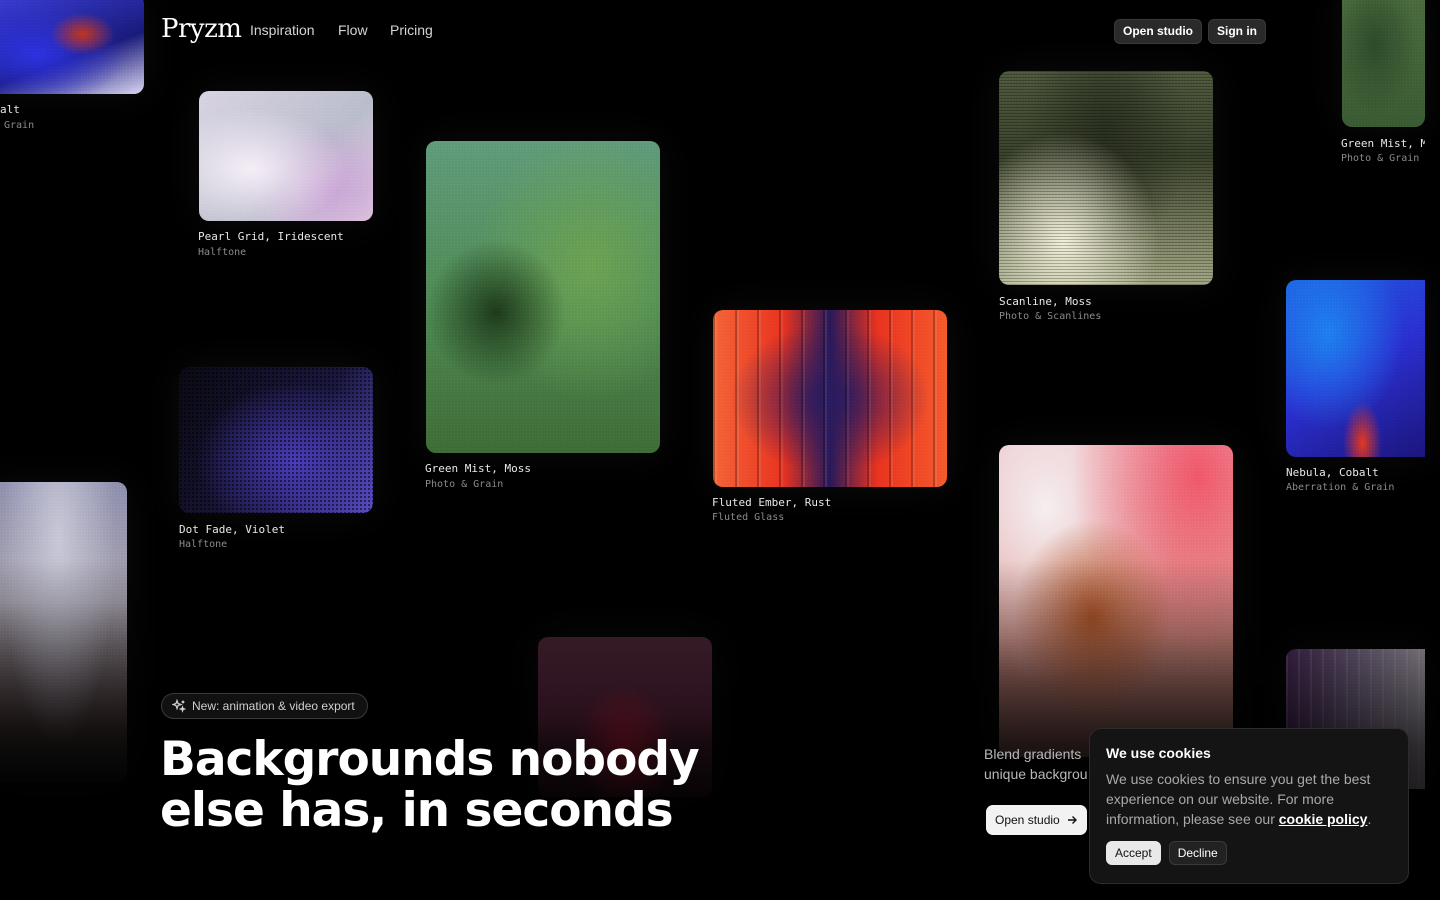  I want to click on hero-open-studio-button: Open studio, so click(1036, 820).